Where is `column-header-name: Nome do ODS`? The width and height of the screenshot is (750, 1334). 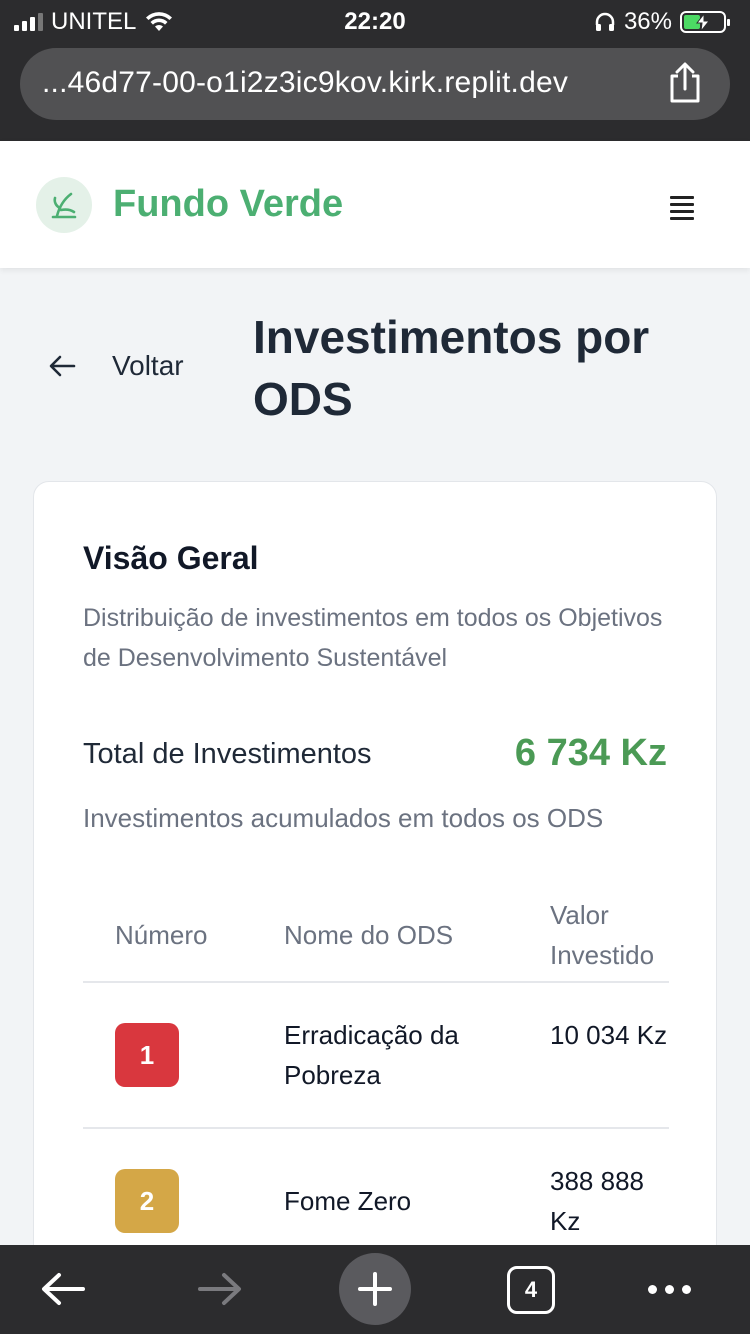 column-header-name: Nome do ODS is located at coordinates (369, 935).